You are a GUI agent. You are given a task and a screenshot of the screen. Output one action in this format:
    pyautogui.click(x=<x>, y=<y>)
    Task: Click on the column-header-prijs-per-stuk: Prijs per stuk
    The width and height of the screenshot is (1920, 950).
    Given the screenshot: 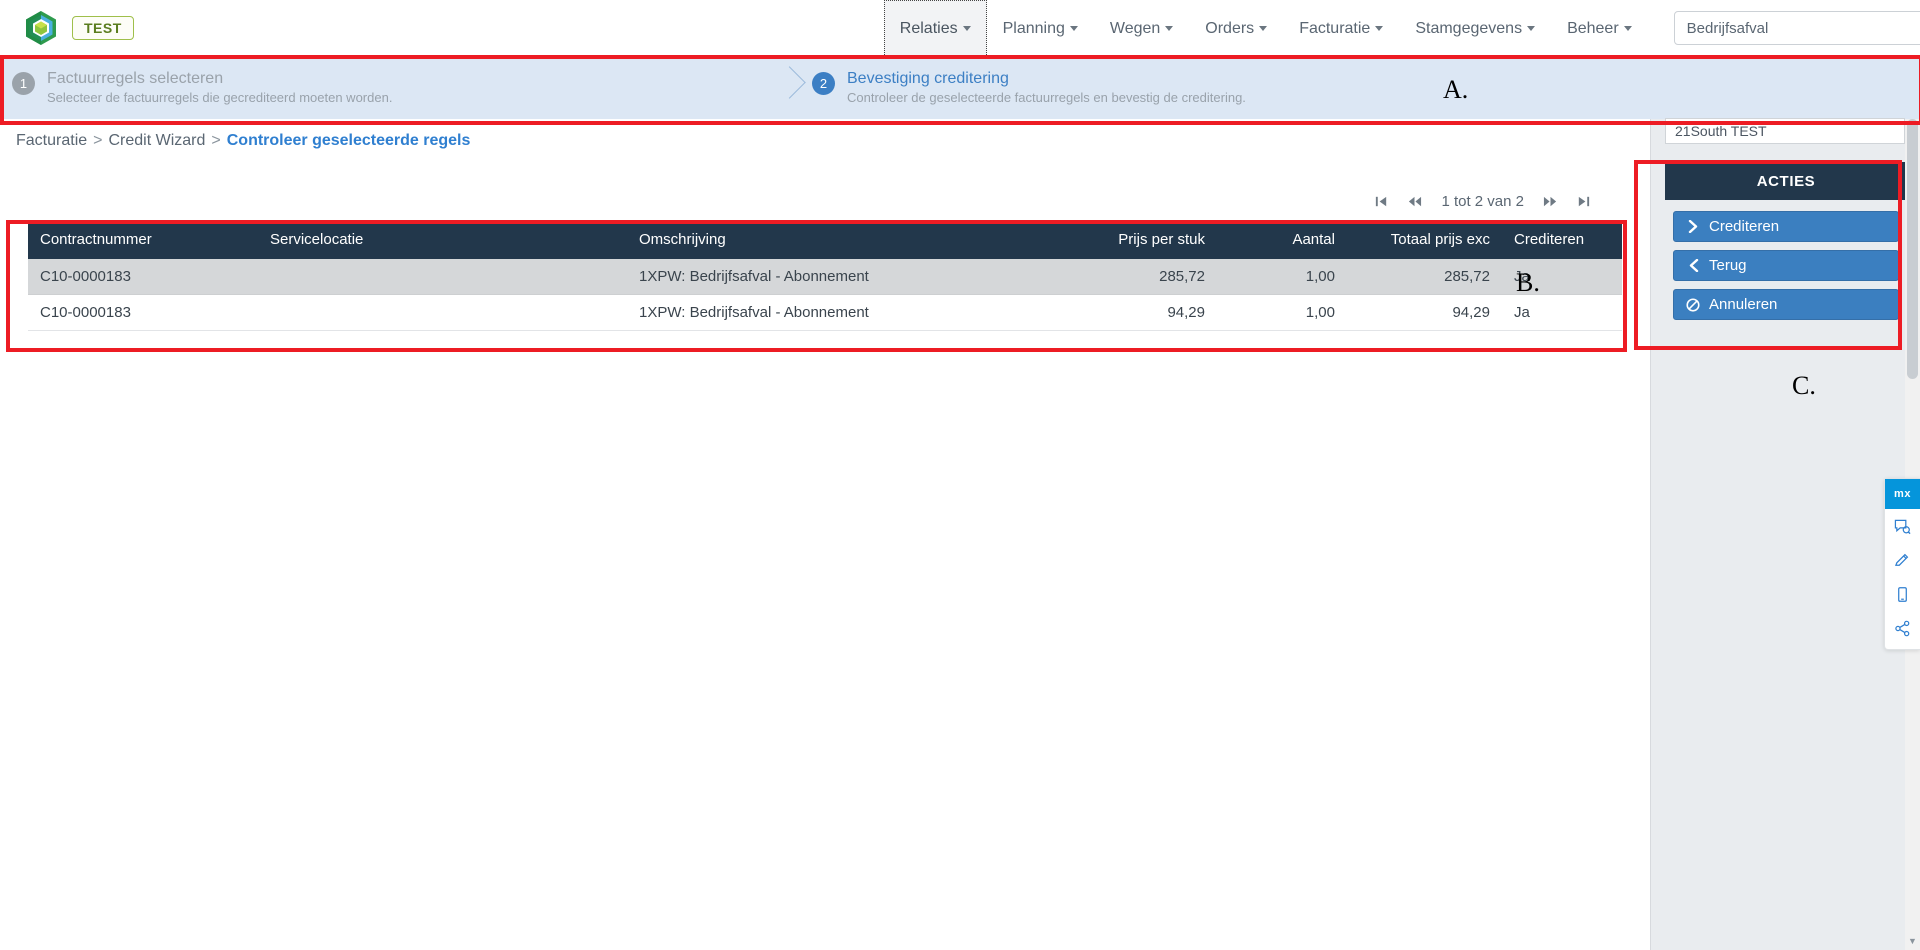 What is the action you would take?
    pyautogui.click(x=1137, y=239)
    